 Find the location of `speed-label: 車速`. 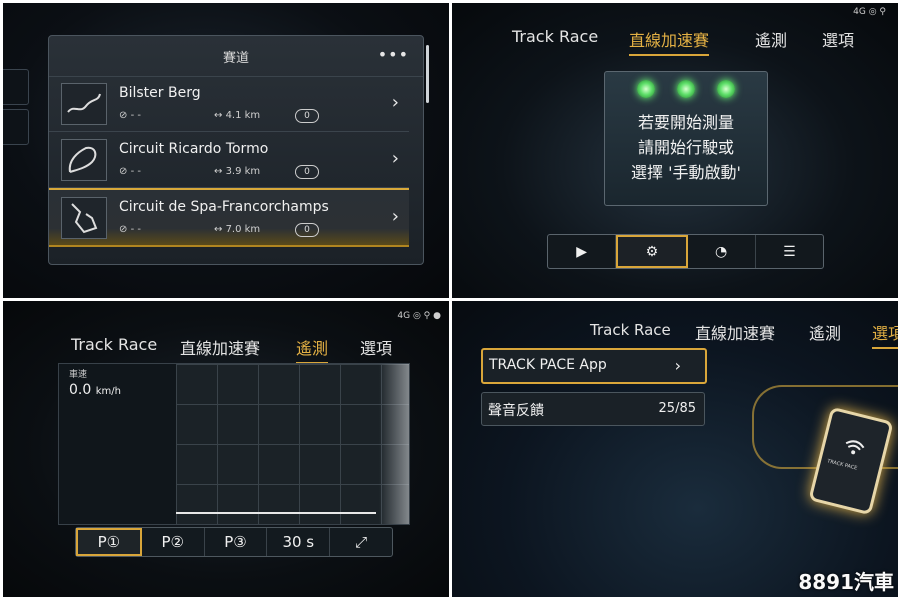

speed-label: 車速 is located at coordinates (78, 375).